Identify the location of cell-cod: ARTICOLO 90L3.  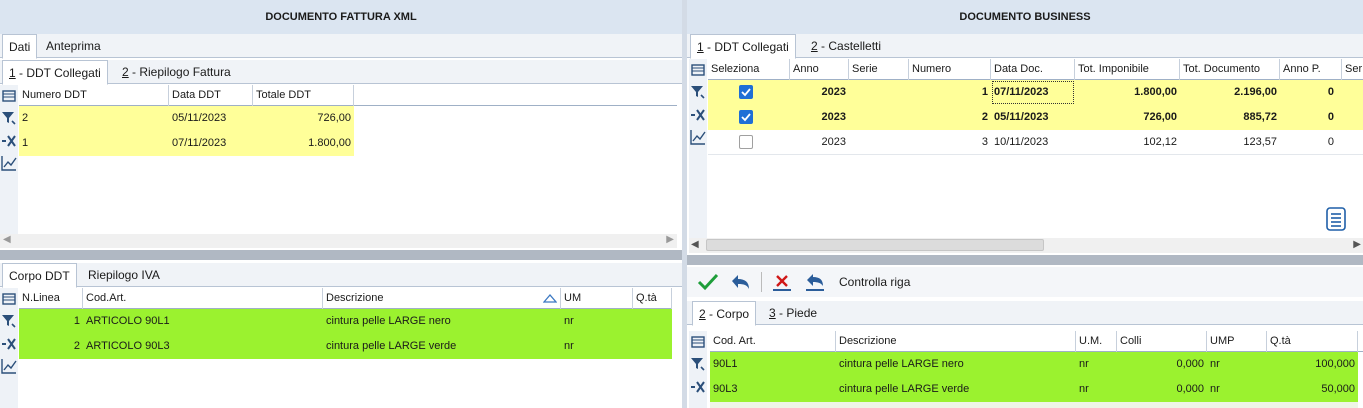
(128, 346).